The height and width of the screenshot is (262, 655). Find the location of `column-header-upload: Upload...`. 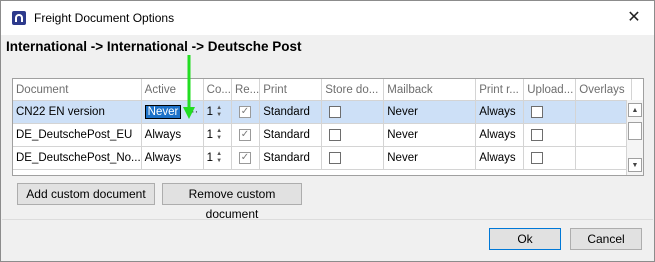

column-header-upload: Upload... is located at coordinates (550, 90).